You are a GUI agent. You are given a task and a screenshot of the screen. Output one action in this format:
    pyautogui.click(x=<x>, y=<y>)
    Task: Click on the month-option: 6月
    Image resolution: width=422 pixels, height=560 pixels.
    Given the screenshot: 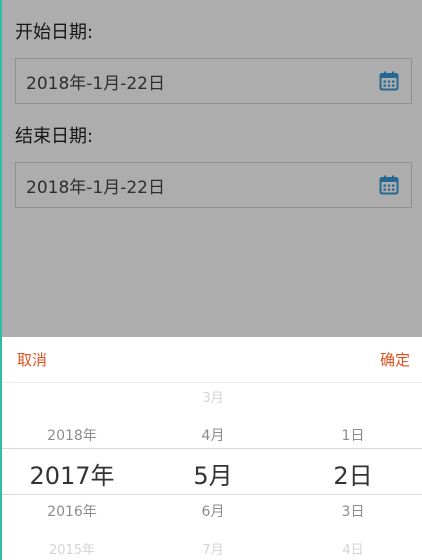 What is the action you would take?
    pyautogui.click(x=213, y=511)
    